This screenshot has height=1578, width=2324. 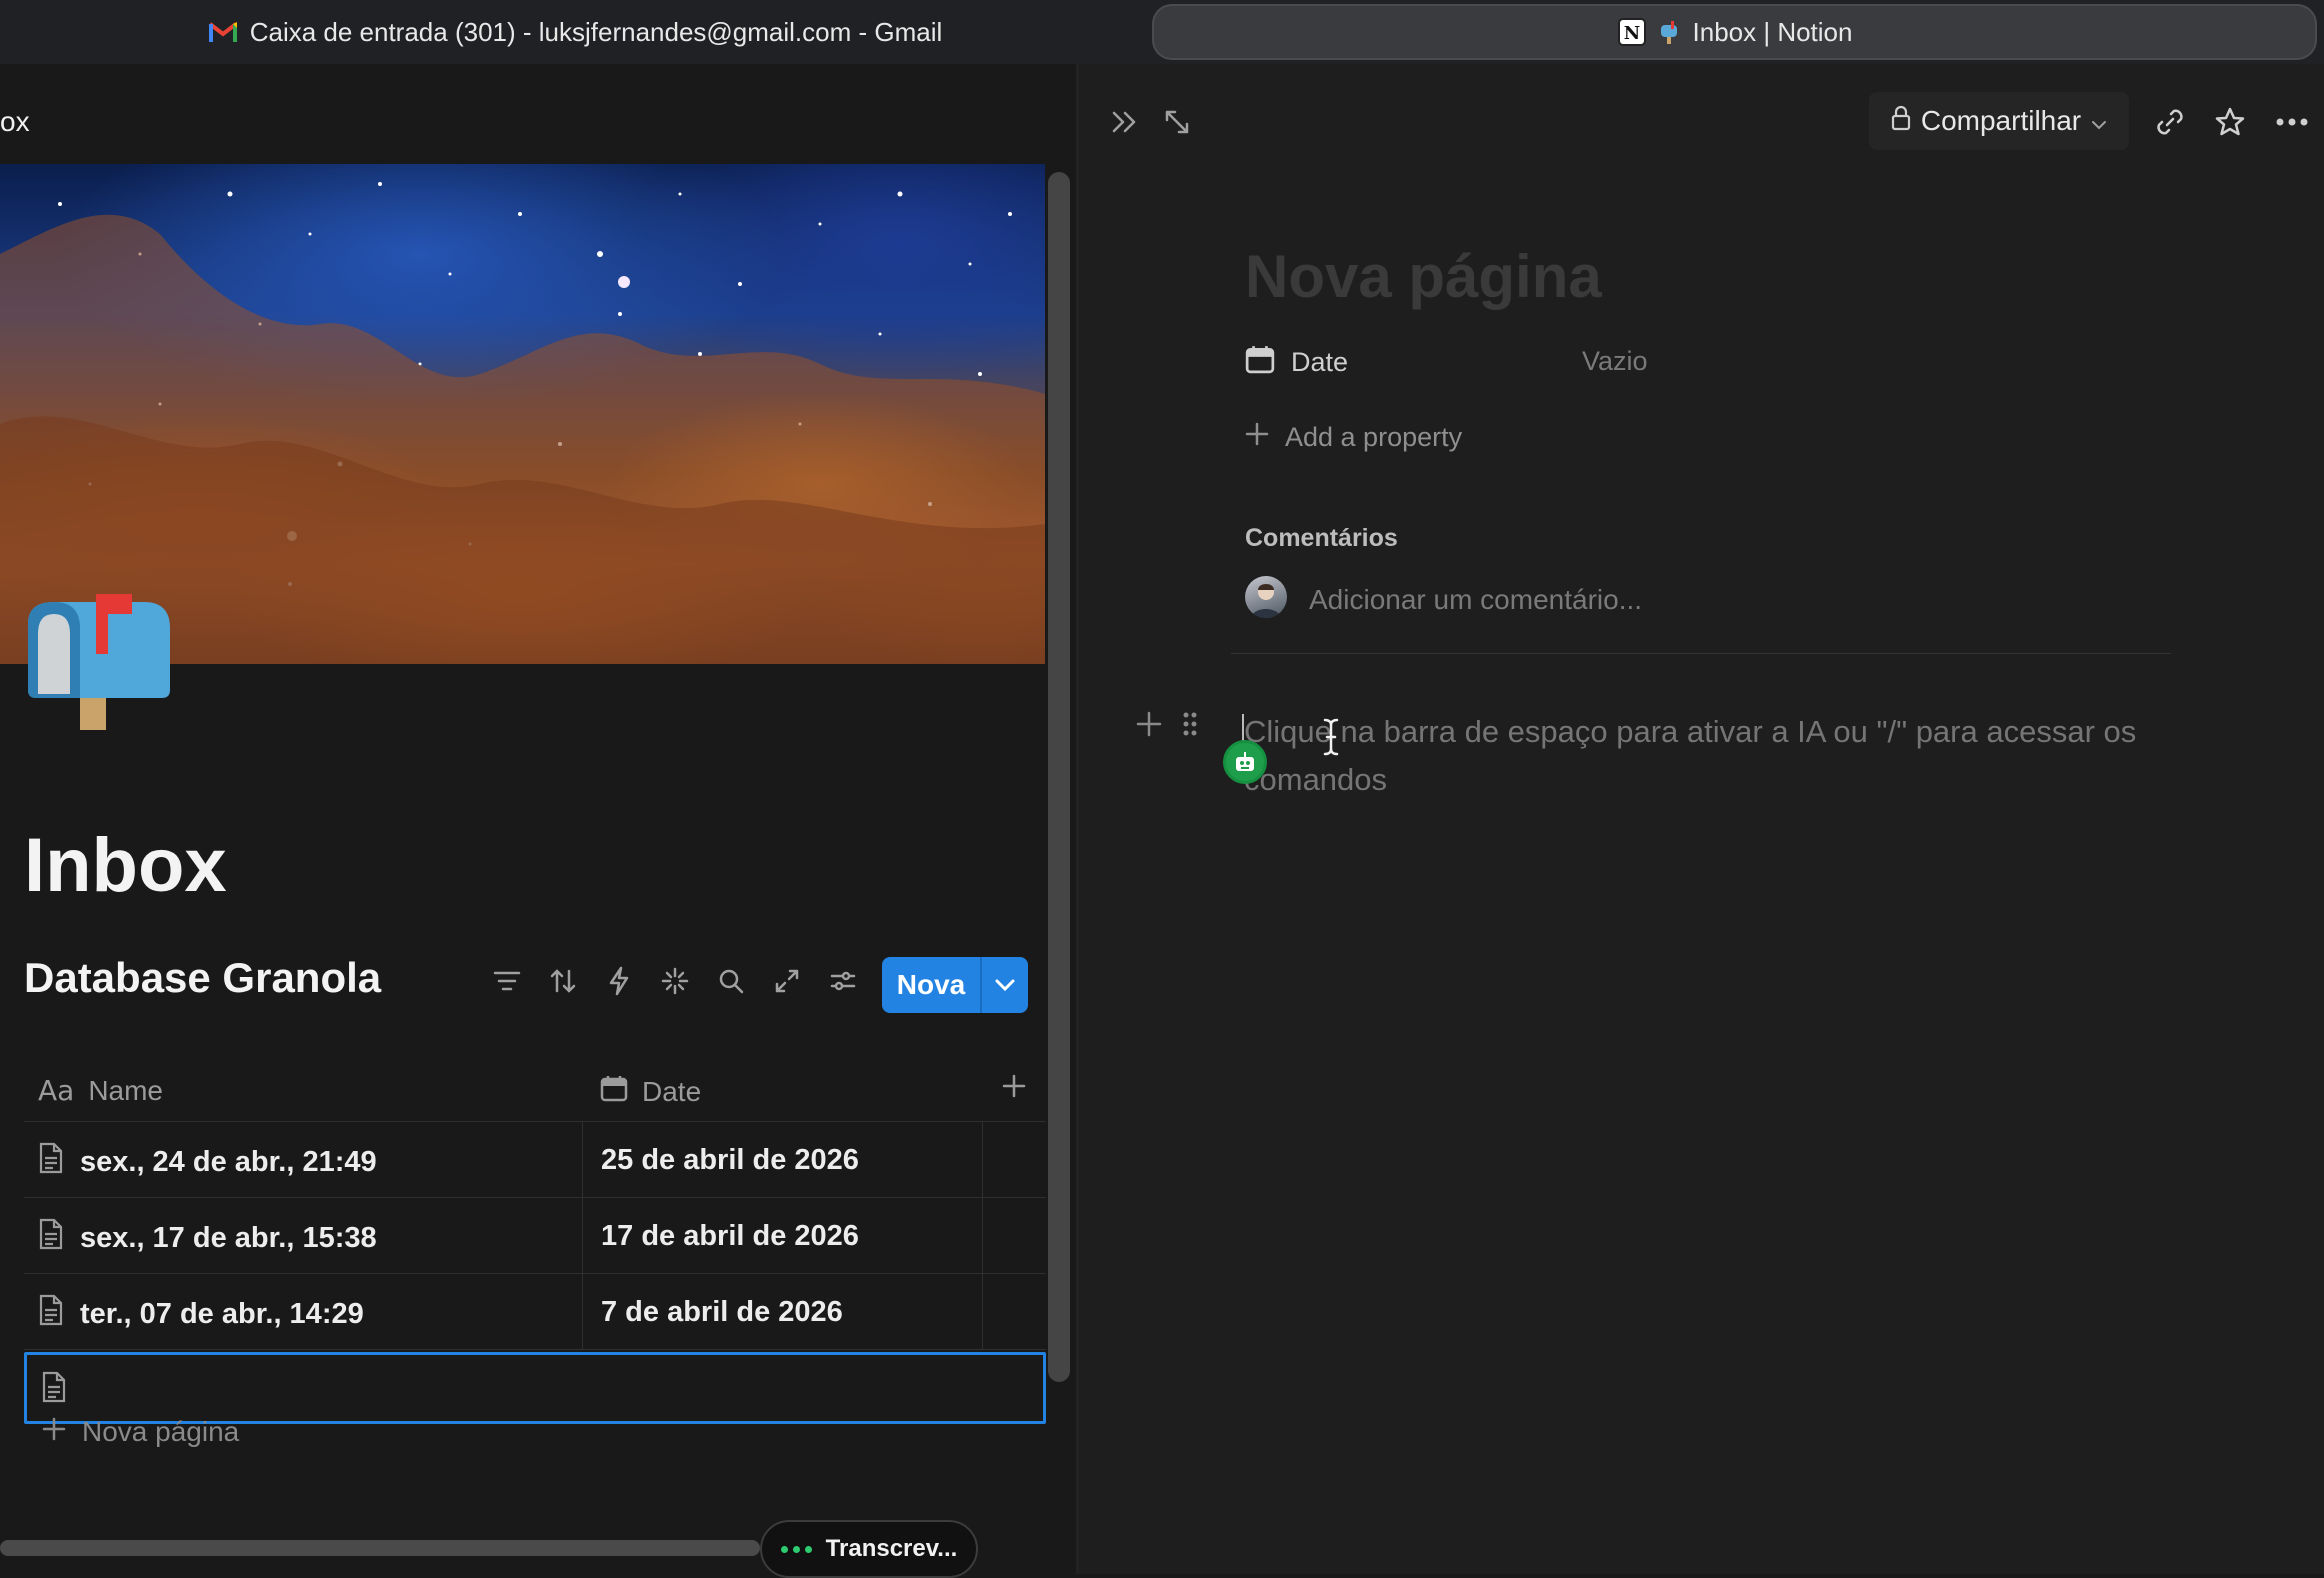 I want to click on recording-dots-icon, so click(x=796, y=1549).